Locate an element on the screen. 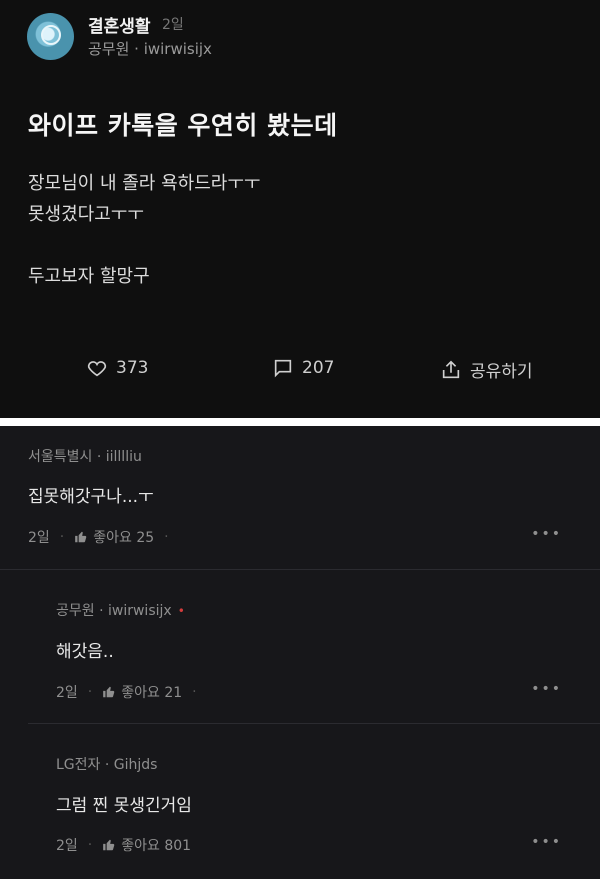 The image size is (600, 879). comment-author-text: LG전자 · Gihjds is located at coordinates (107, 765).